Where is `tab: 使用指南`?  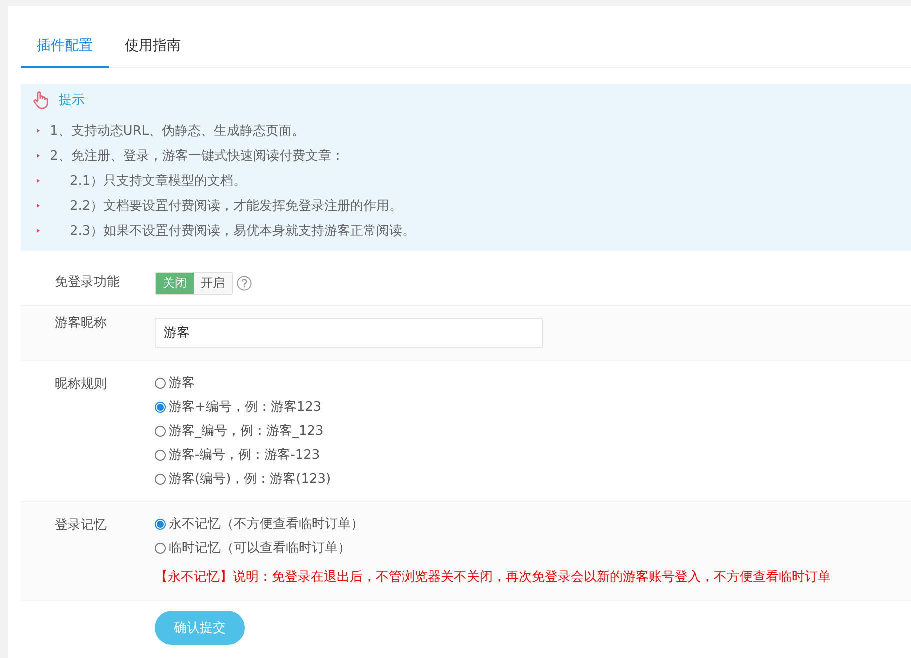 tab: 使用指南 is located at coordinates (153, 49).